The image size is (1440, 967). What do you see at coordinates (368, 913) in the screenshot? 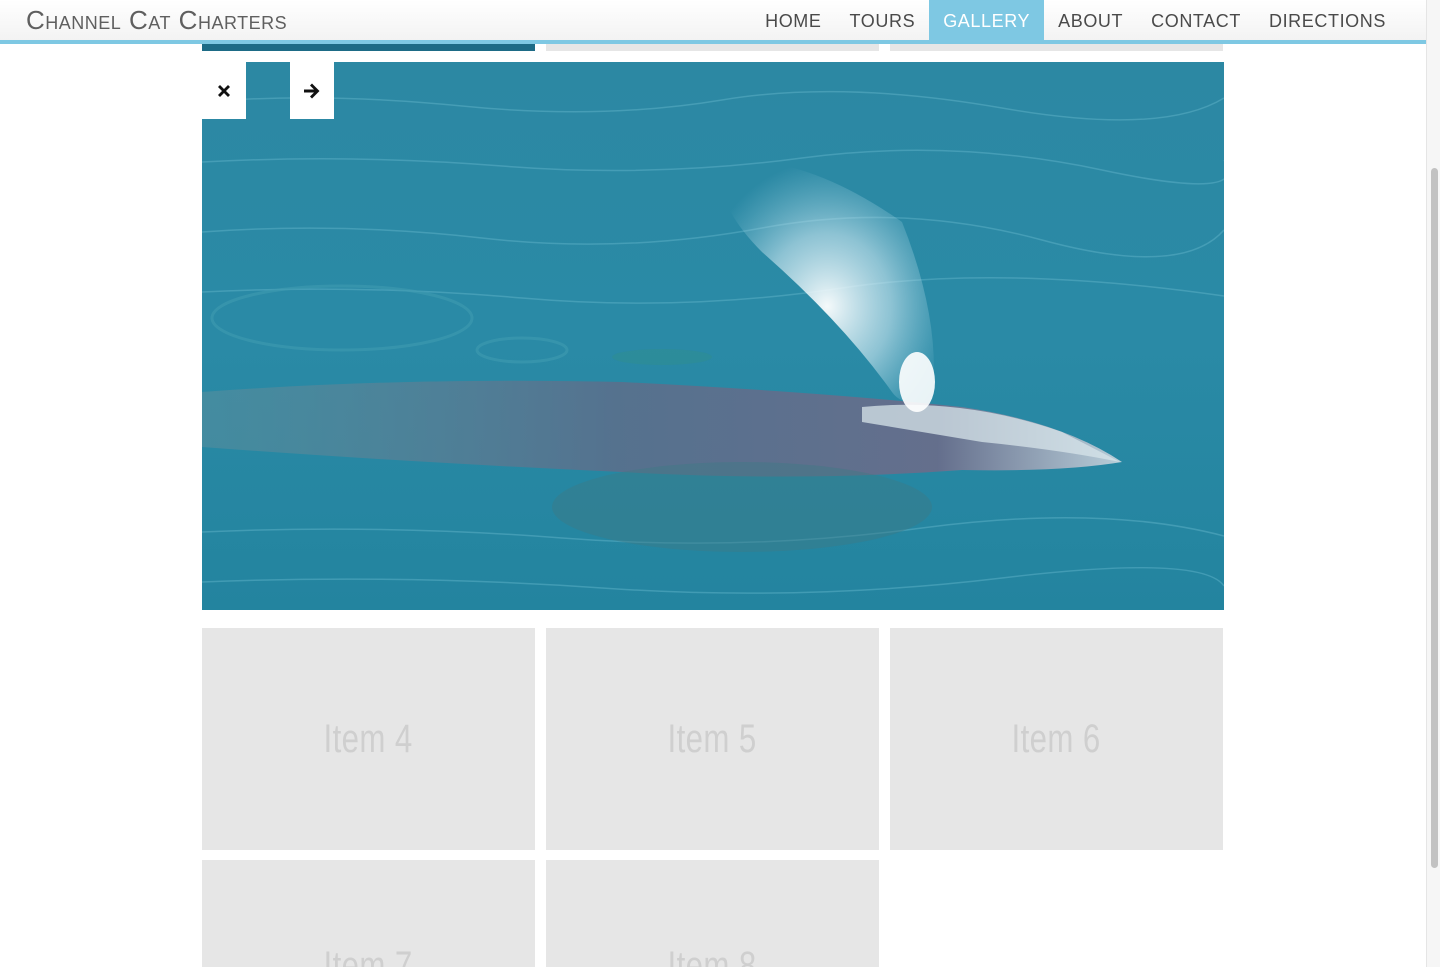
I see `gallery-item-7: Item 7` at bounding box center [368, 913].